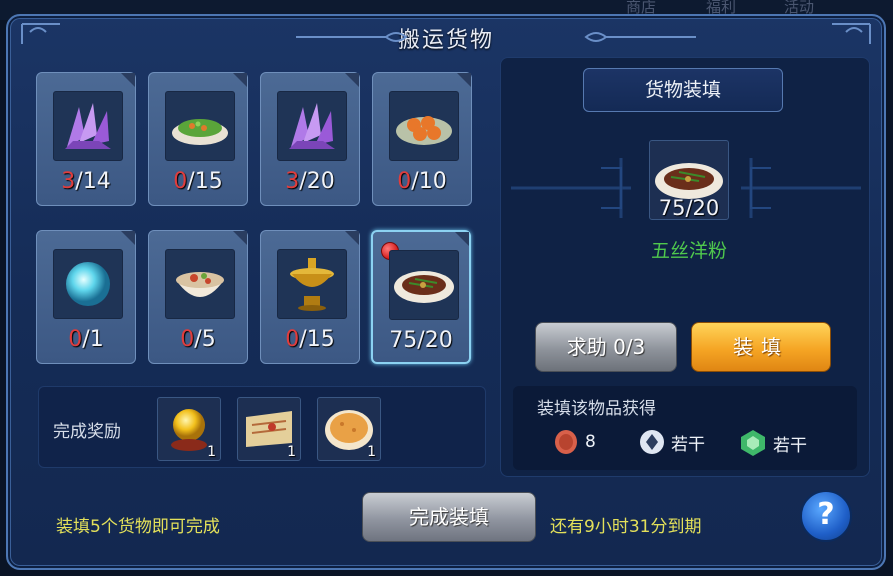 Image resolution: width=893 pixels, height=576 pixels. What do you see at coordinates (596, 409) in the screenshot?
I see `gain-title: 装填该物品获得` at bounding box center [596, 409].